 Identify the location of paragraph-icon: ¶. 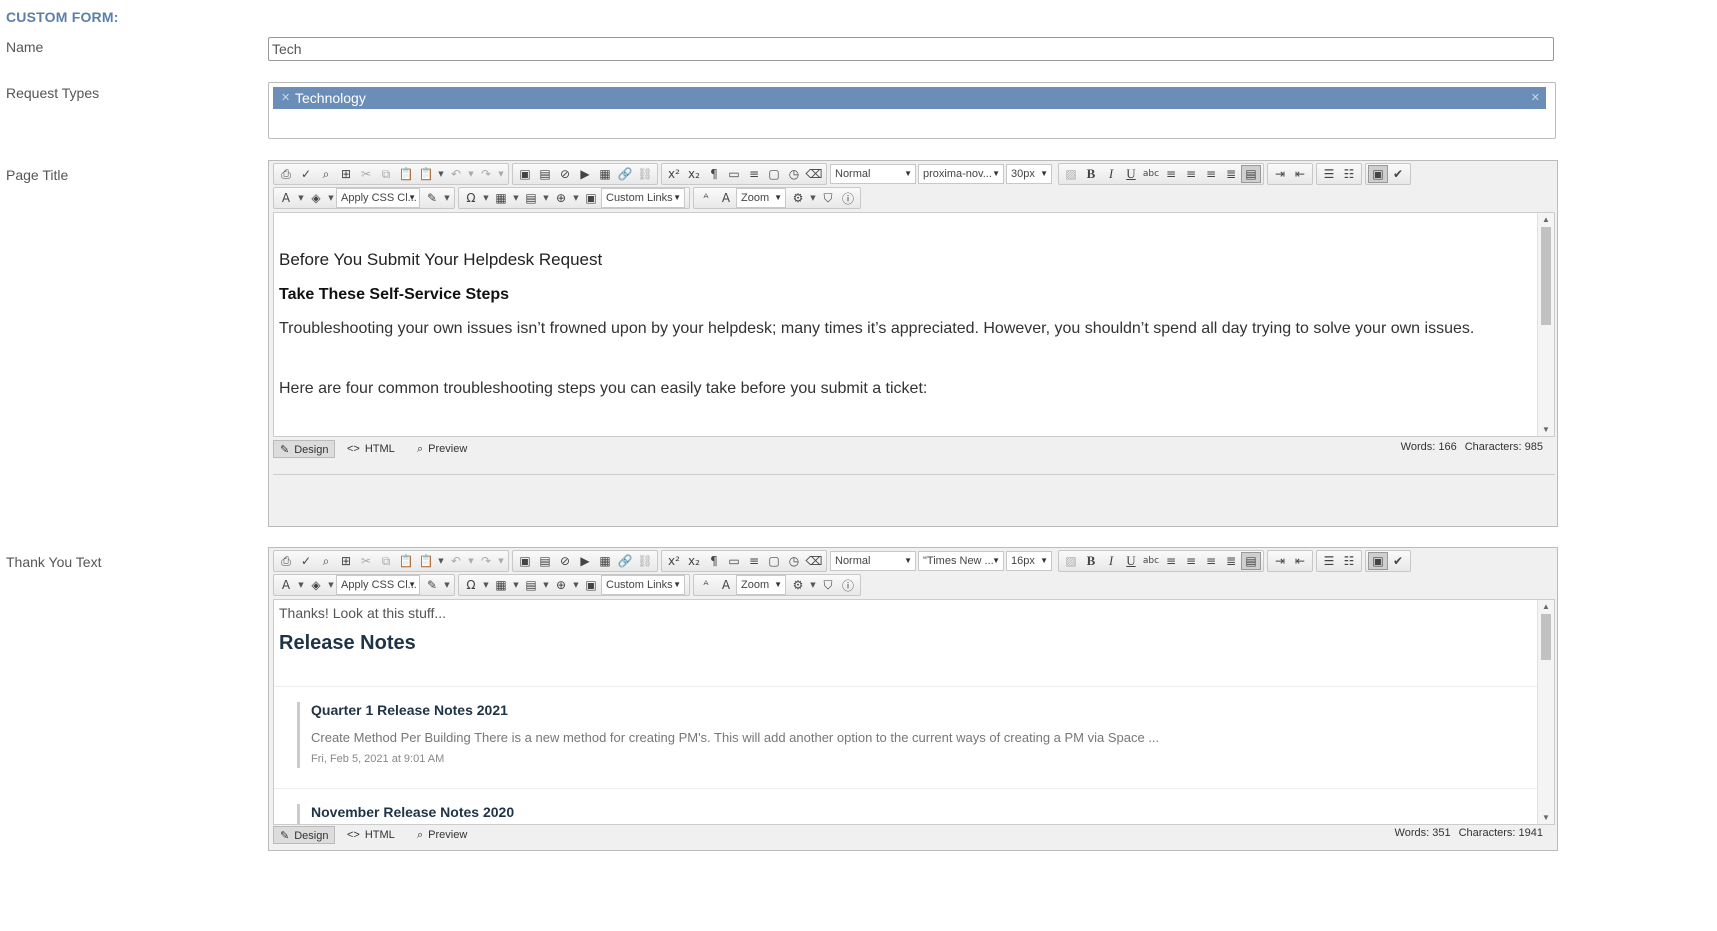
(714, 174).